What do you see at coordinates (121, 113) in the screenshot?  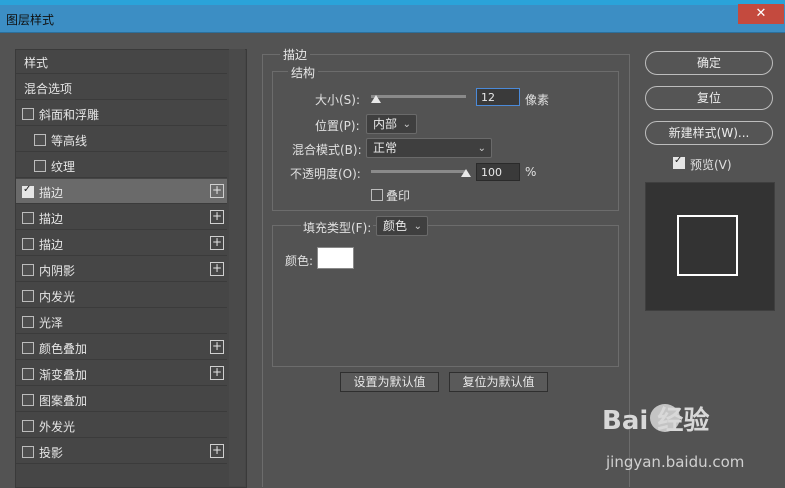 I see `styles-list-item: 斜面和浮雕` at bounding box center [121, 113].